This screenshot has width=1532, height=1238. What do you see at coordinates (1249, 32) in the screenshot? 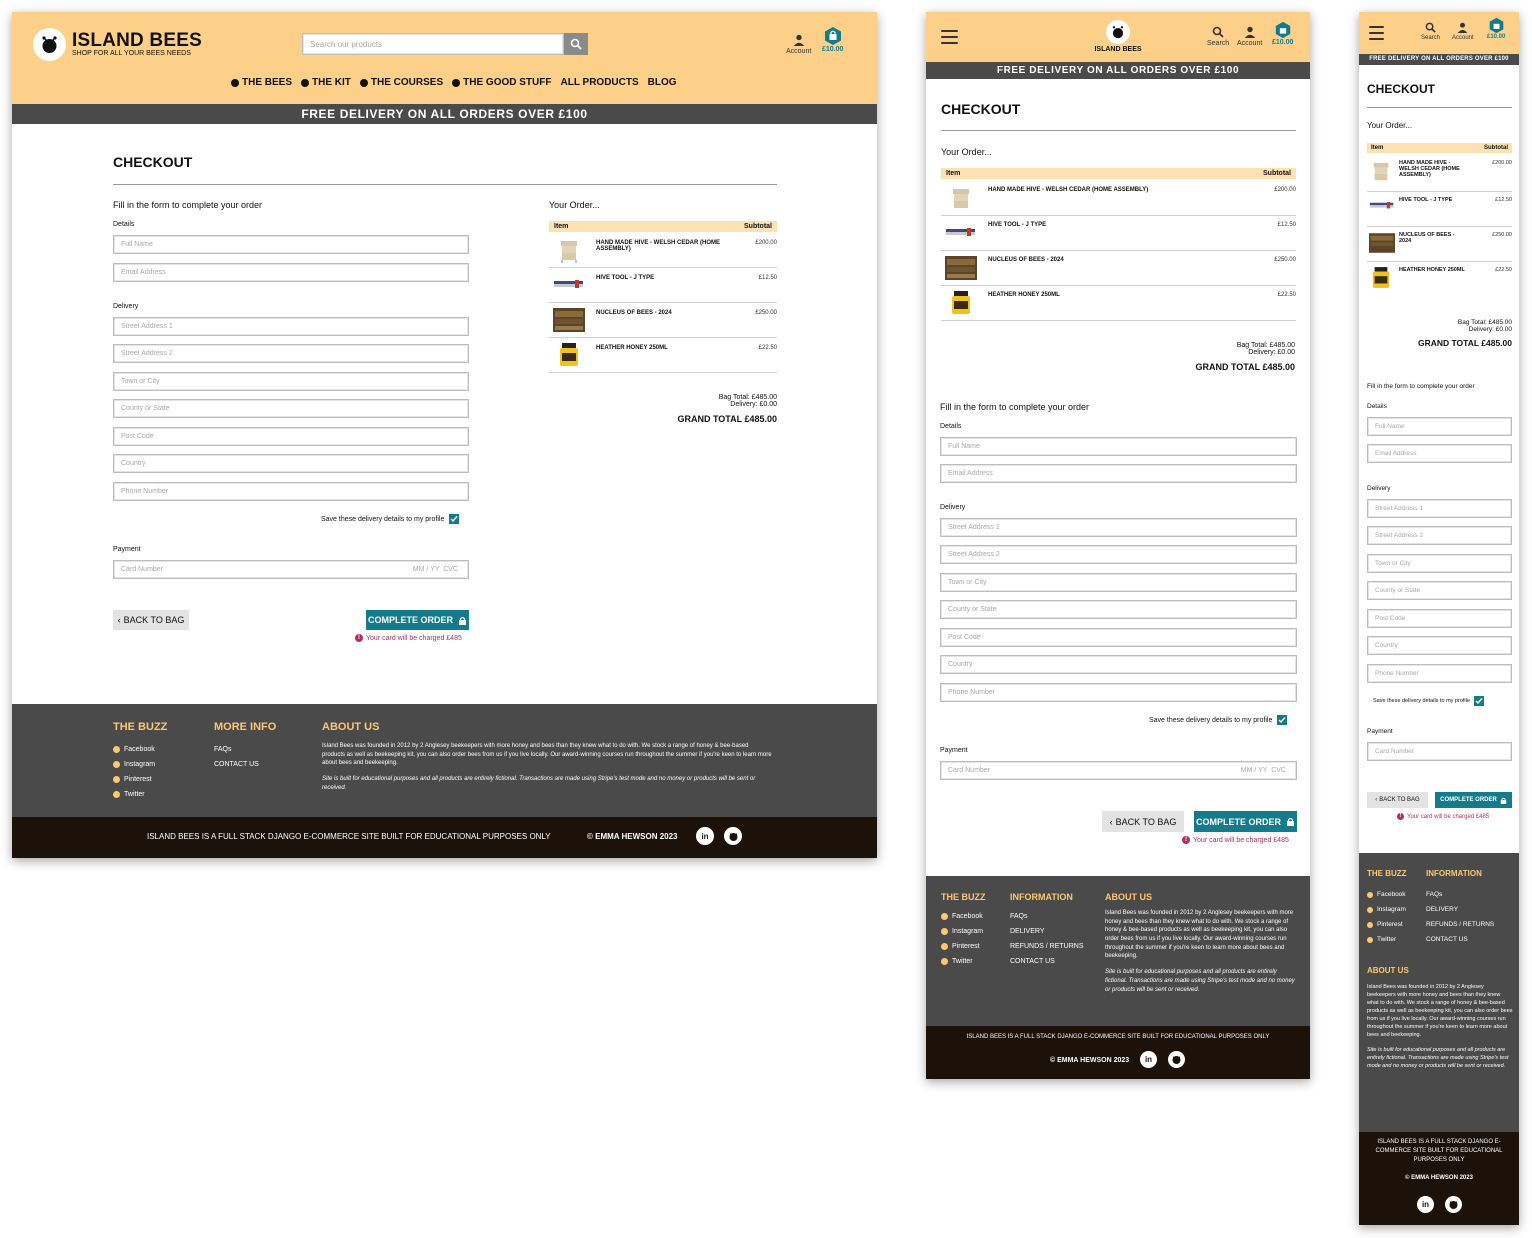
I see `account-icon` at bounding box center [1249, 32].